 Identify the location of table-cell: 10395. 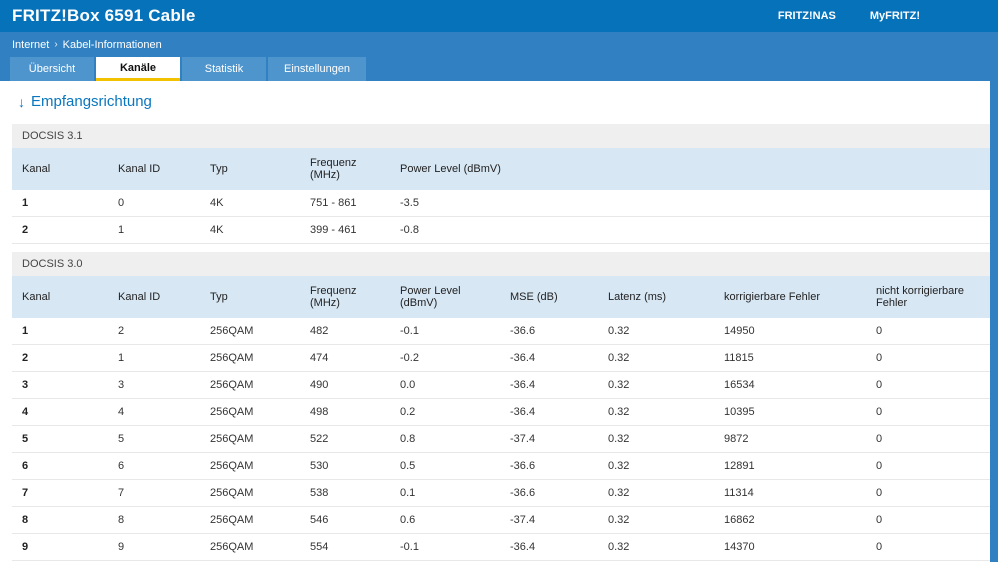
(790, 412).